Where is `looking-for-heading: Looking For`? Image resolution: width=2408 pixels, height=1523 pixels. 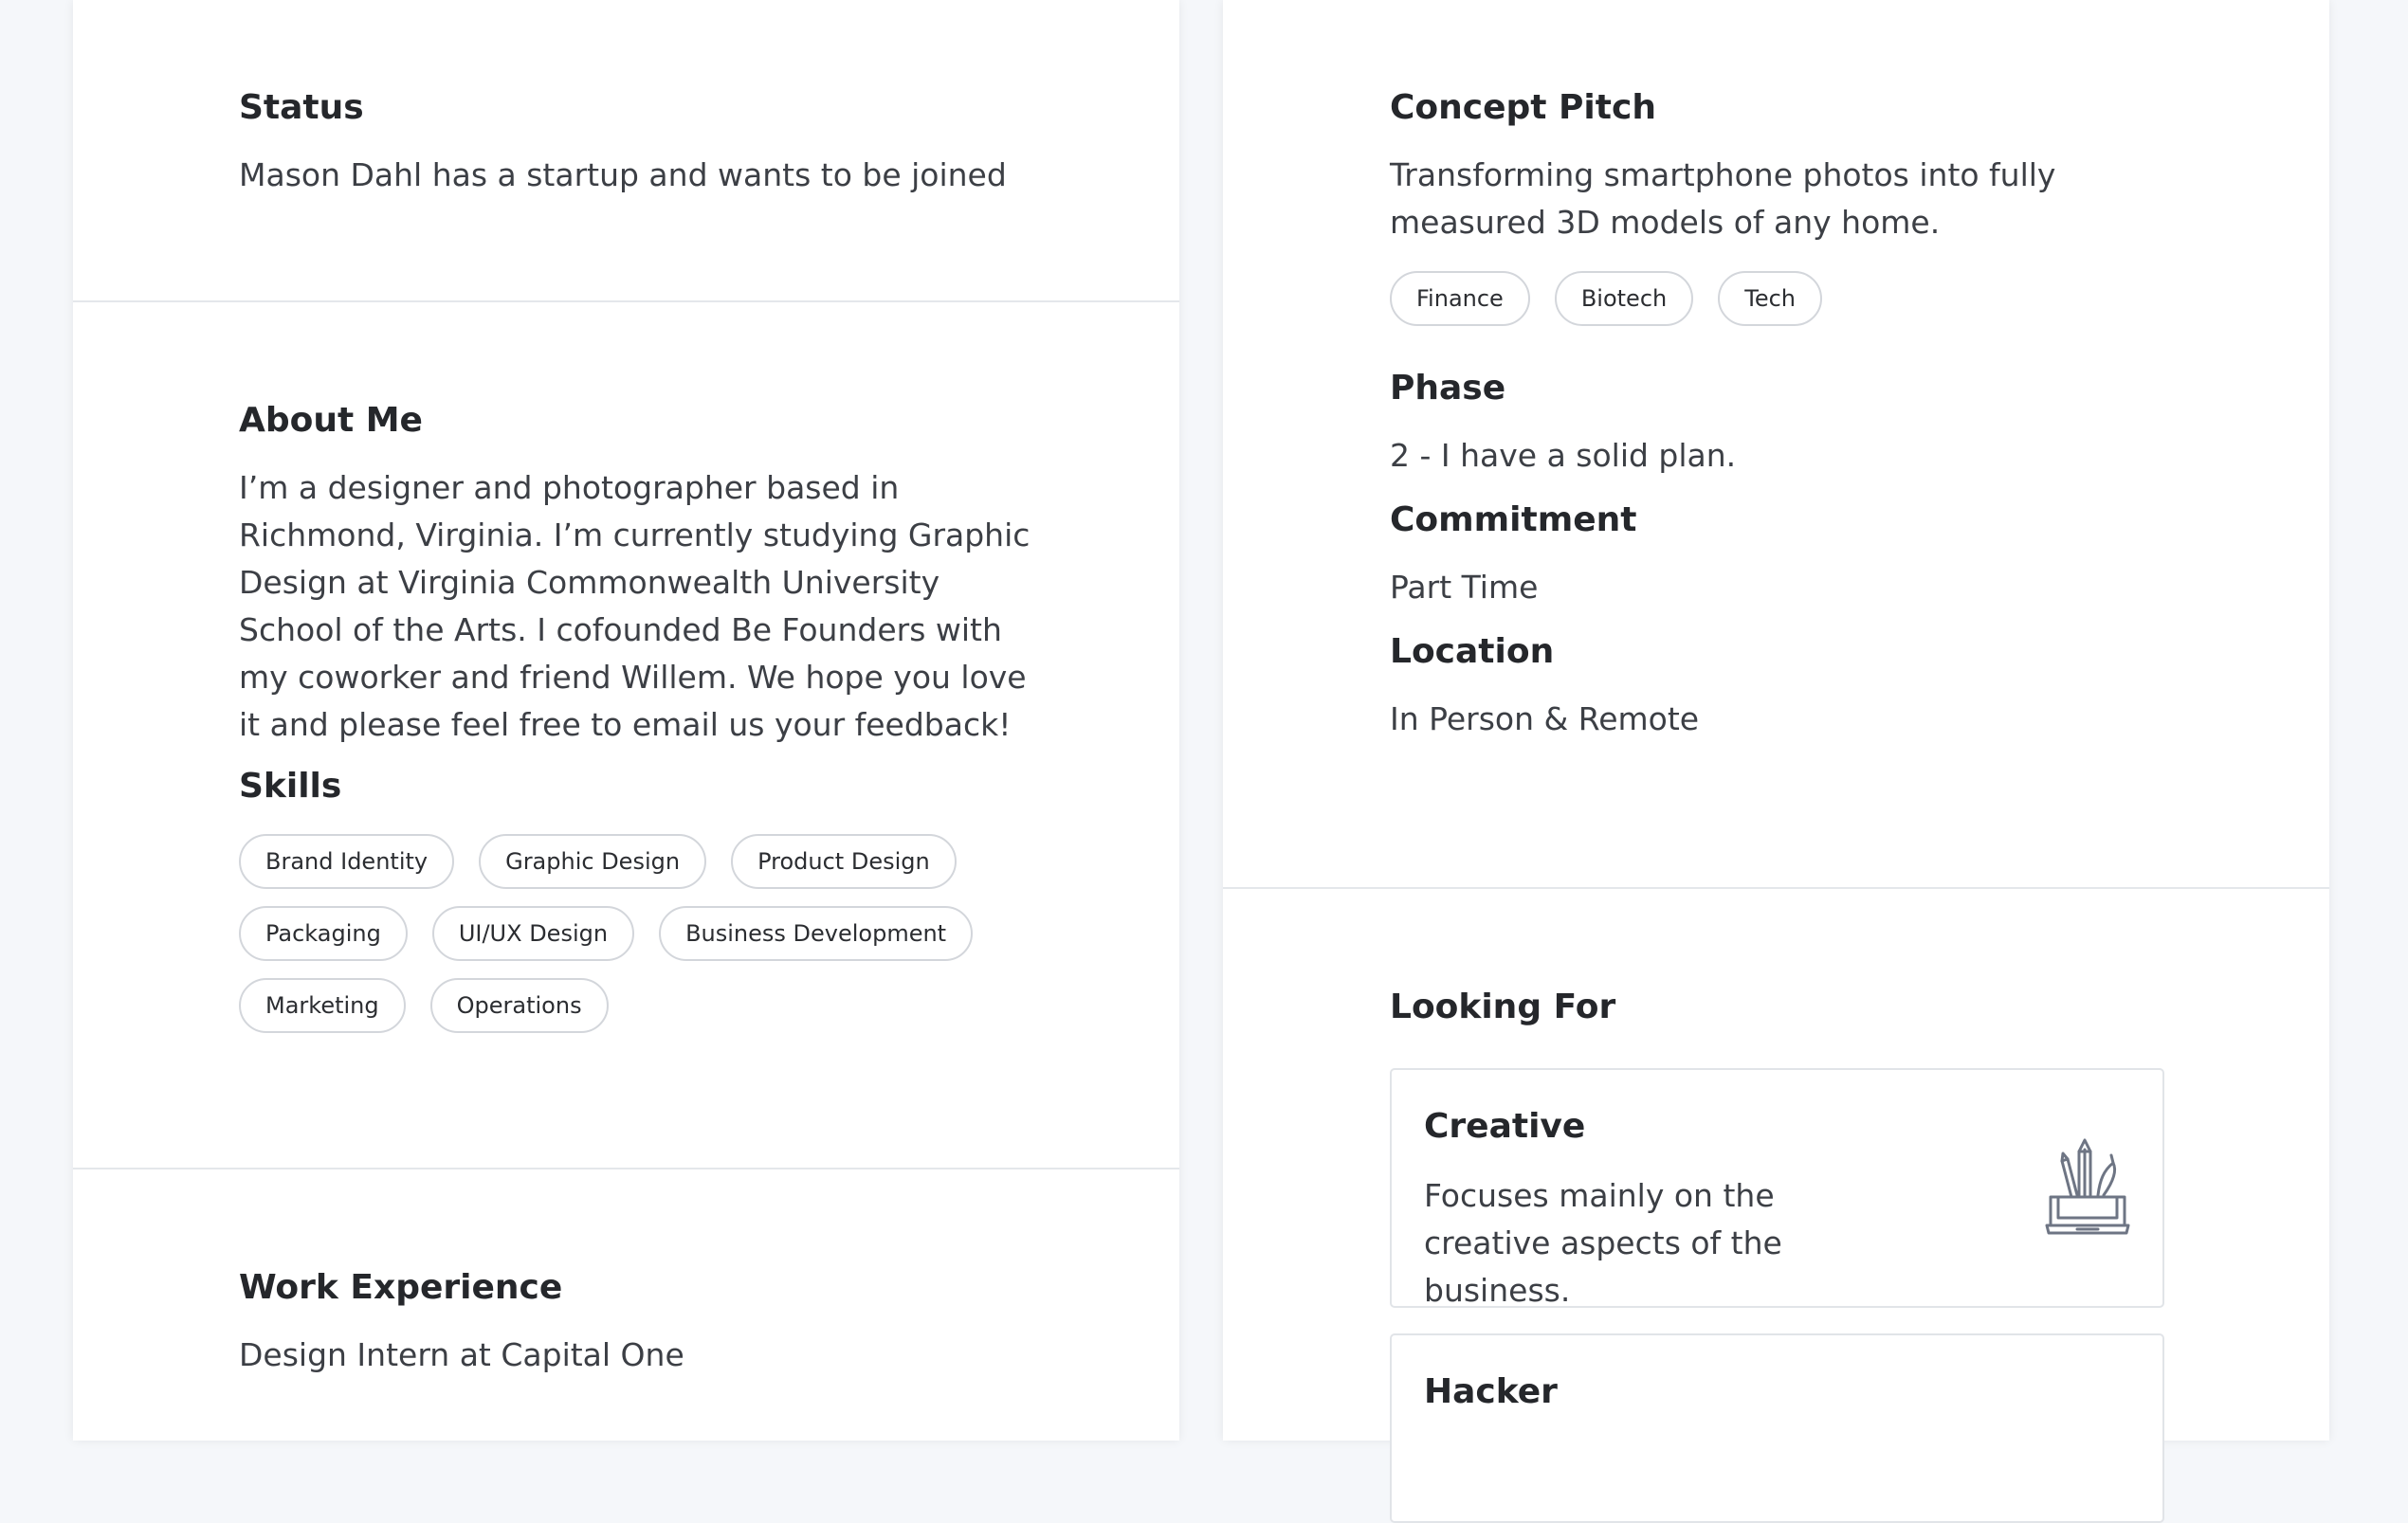 looking-for-heading: Looking For is located at coordinates (1503, 1007).